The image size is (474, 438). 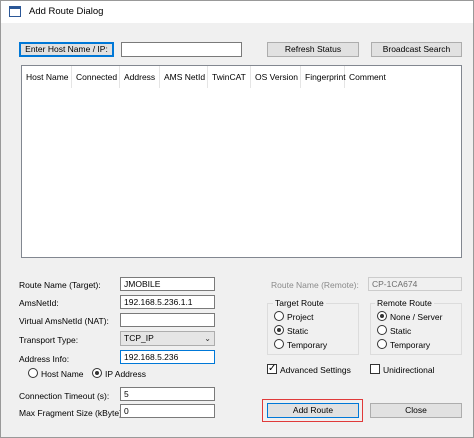 What do you see at coordinates (375, 77) in the screenshot?
I see `column-header-comment: Comment` at bounding box center [375, 77].